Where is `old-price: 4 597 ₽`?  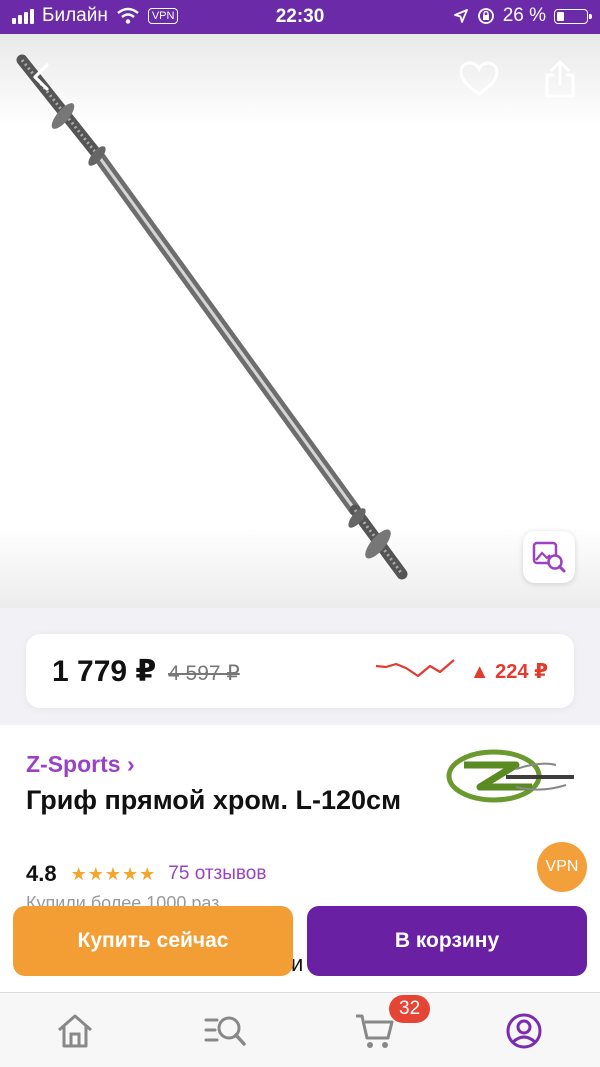
old-price: 4 597 ₽ is located at coordinates (204, 673).